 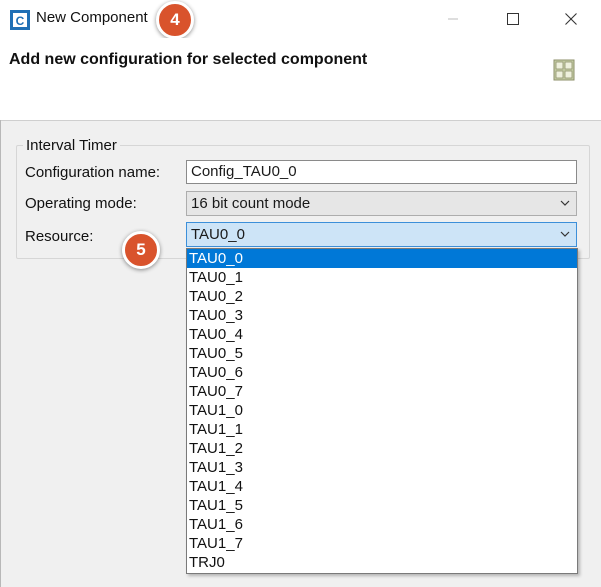 I want to click on minimize-button, so click(x=453, y=19).